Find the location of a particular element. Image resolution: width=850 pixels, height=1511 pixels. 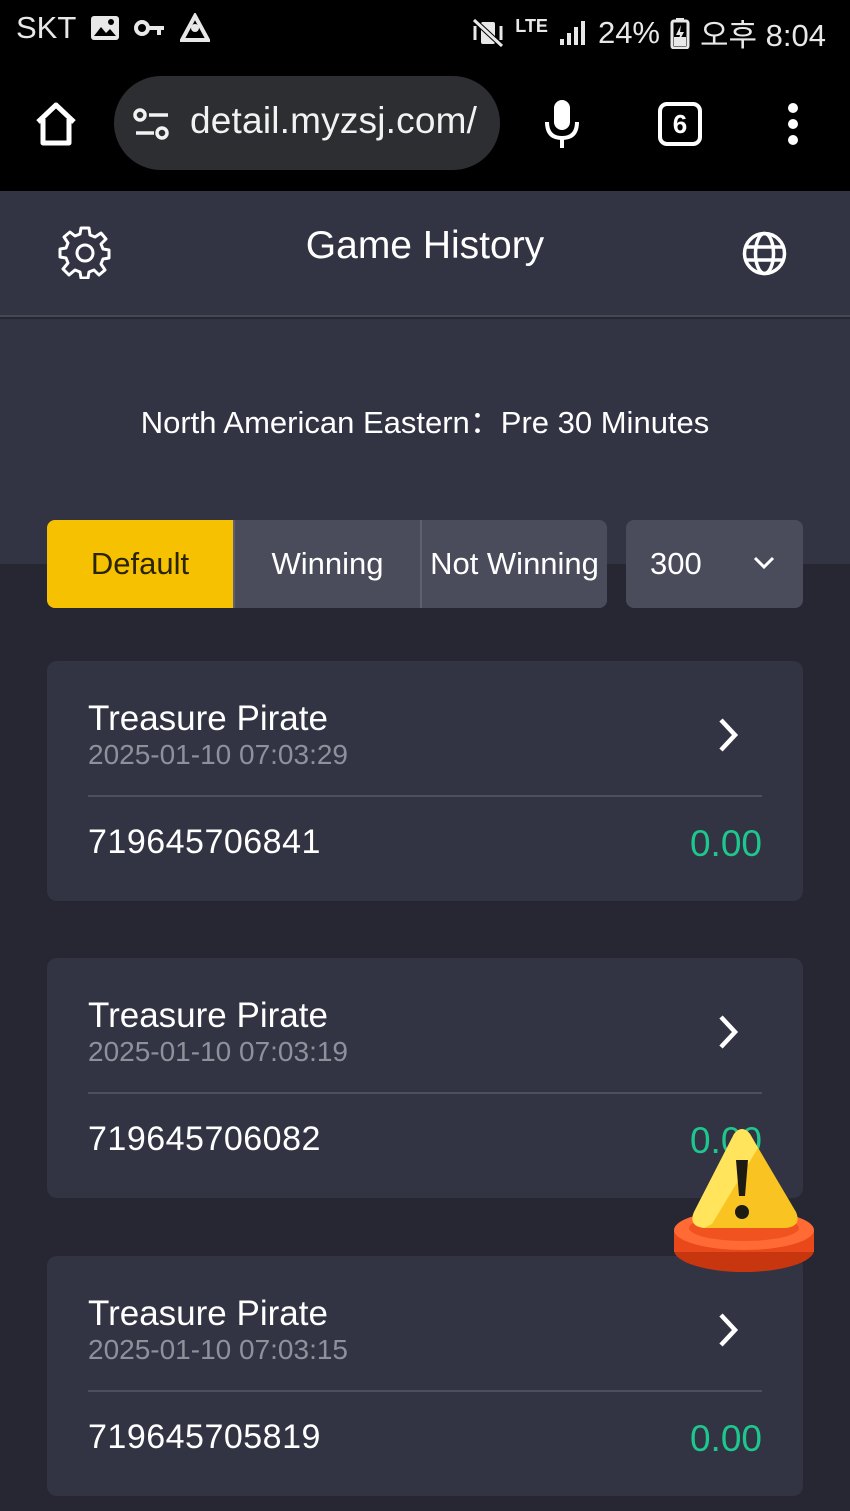

home-icon is located at coordinates (56, 124).